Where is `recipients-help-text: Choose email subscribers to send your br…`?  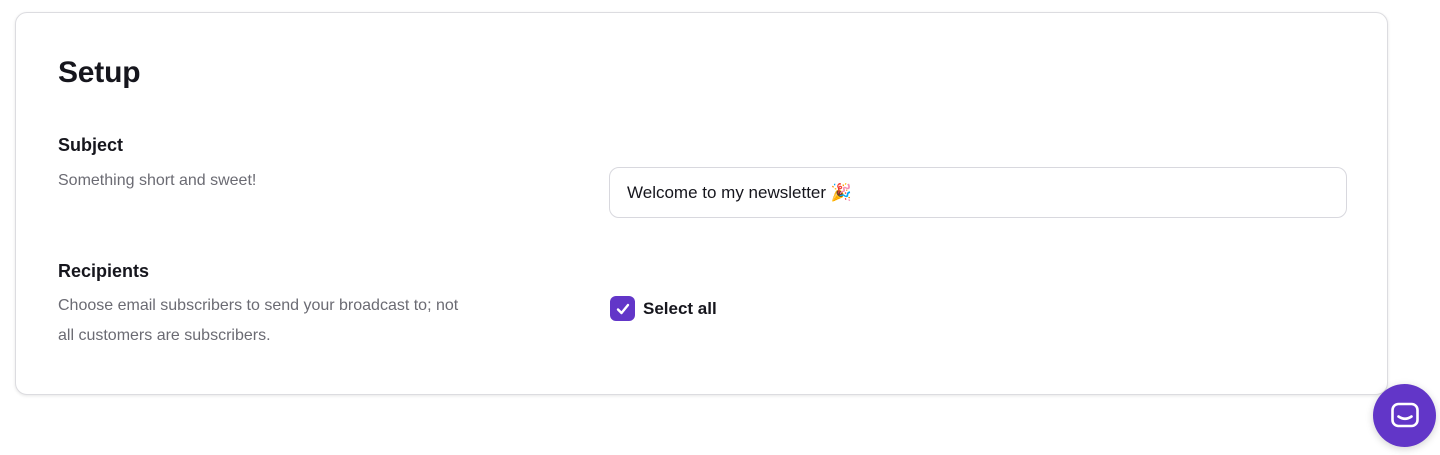
recipients-help-text: Choose email subscribers to send your br… is located at coordinates (258, 320).